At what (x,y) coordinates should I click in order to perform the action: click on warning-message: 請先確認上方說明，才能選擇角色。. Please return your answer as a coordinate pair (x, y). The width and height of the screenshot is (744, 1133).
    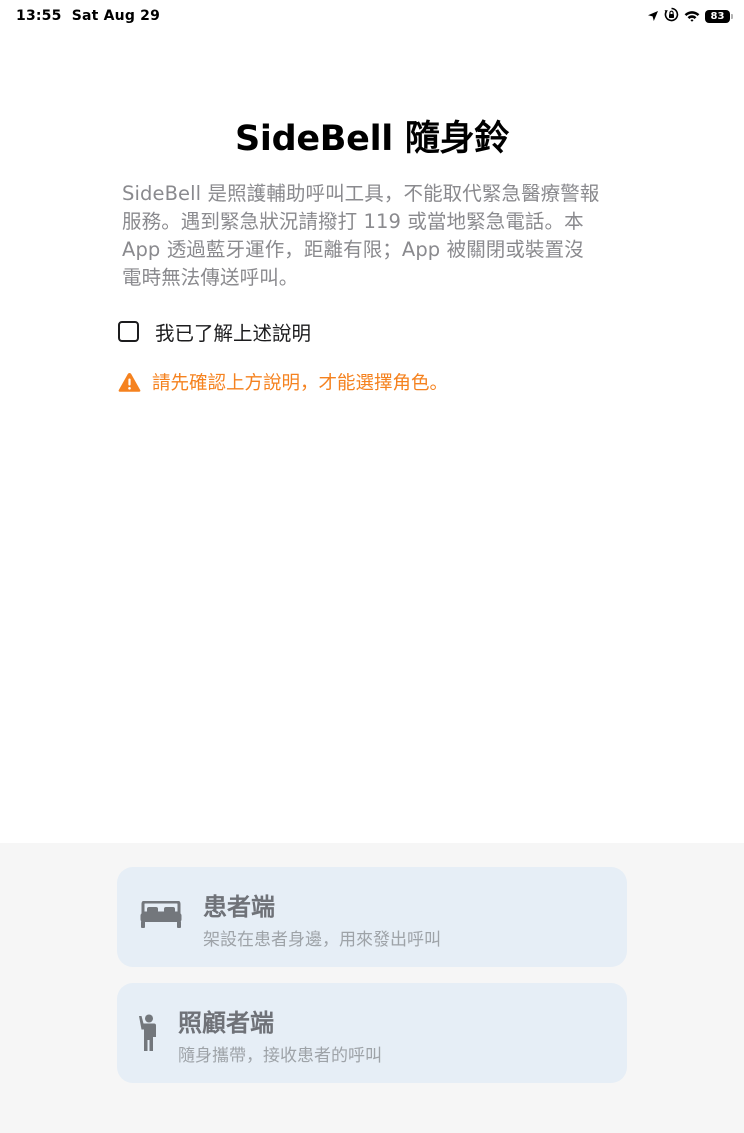
    Looking at the image, I should click on (283, 382).